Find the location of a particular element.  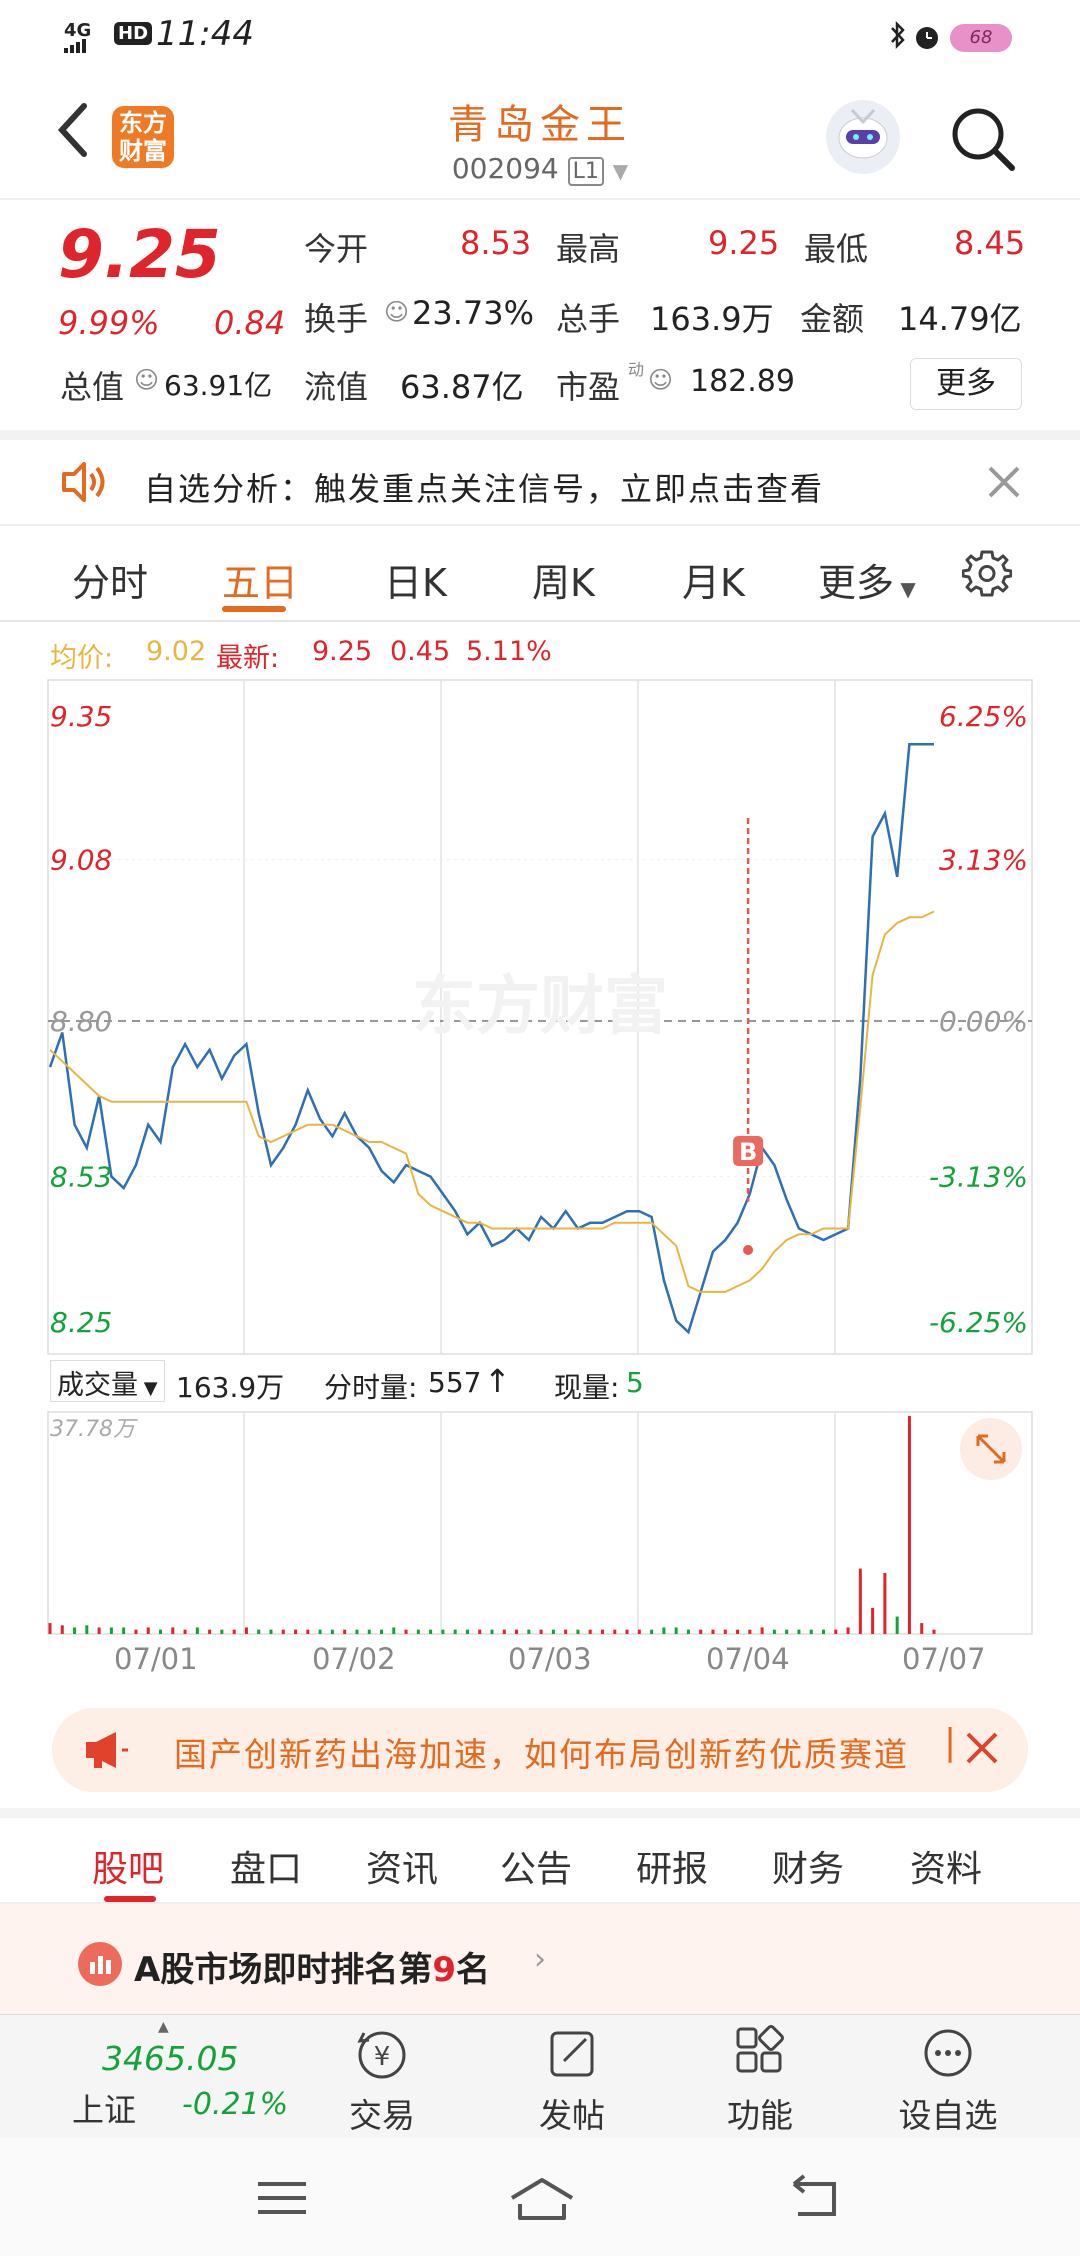

index-name: 上证 is located at coordinates (104, 2110).